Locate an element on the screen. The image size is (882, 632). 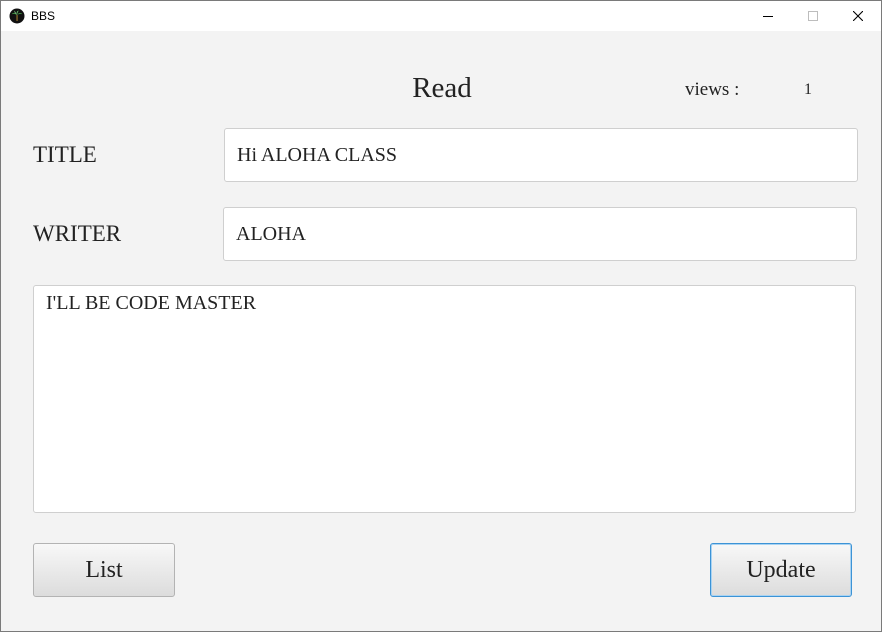
maximize-button is located at coordinates (813, 16).